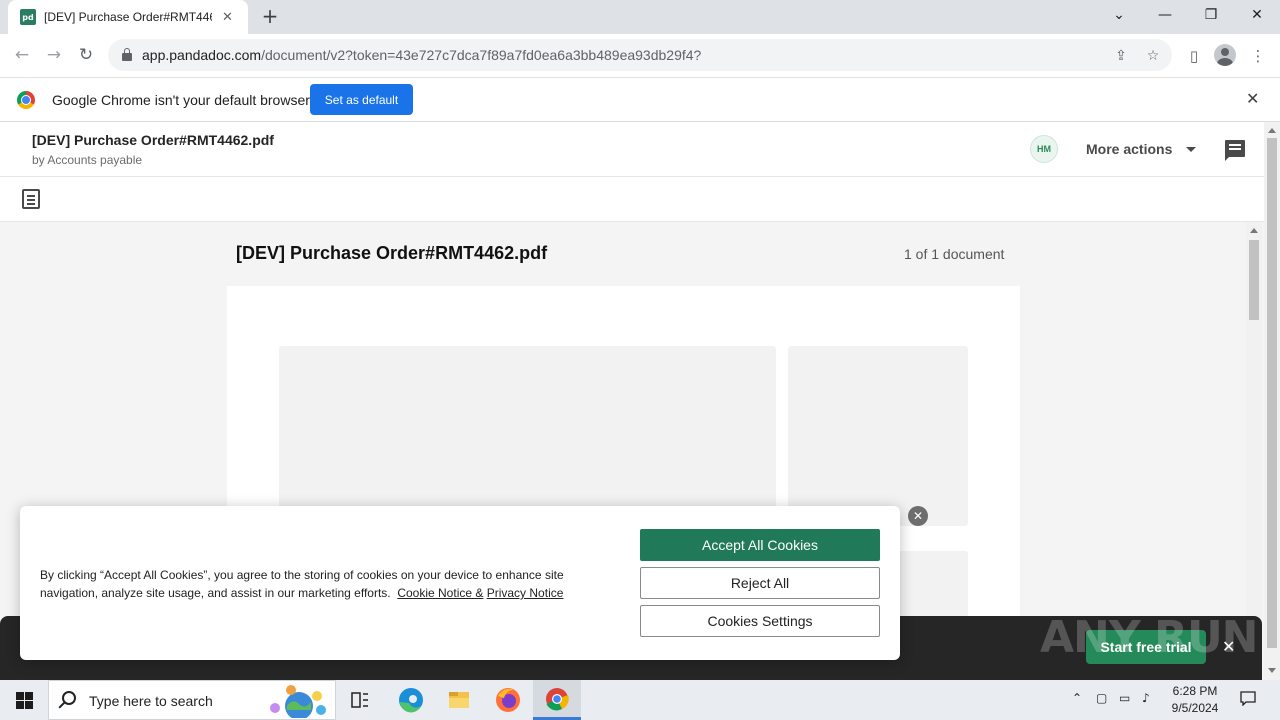 This screenshot has height=720, width=1280. What do you see at coordinates (86, 56) in the screenshot?
I see `reload-icon: ↻` at bounding box center [86, 56].